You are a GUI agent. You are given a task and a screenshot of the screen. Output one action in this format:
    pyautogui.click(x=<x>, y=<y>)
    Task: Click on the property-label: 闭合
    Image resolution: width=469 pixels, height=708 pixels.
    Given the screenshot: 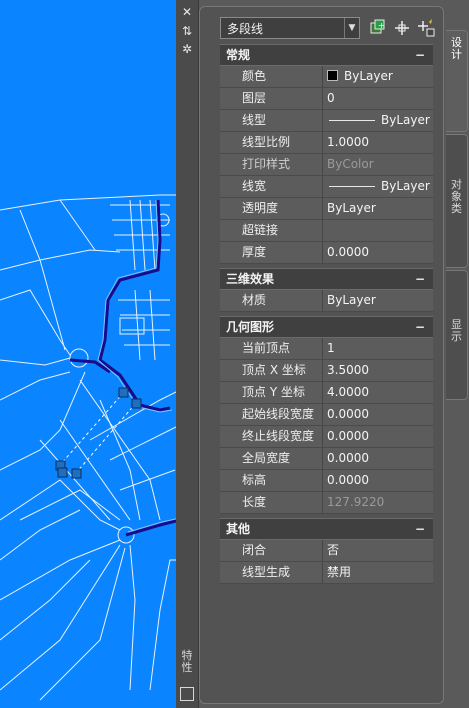 What is the action you would take?
    pyautogui.click(x=271, y=550)
    